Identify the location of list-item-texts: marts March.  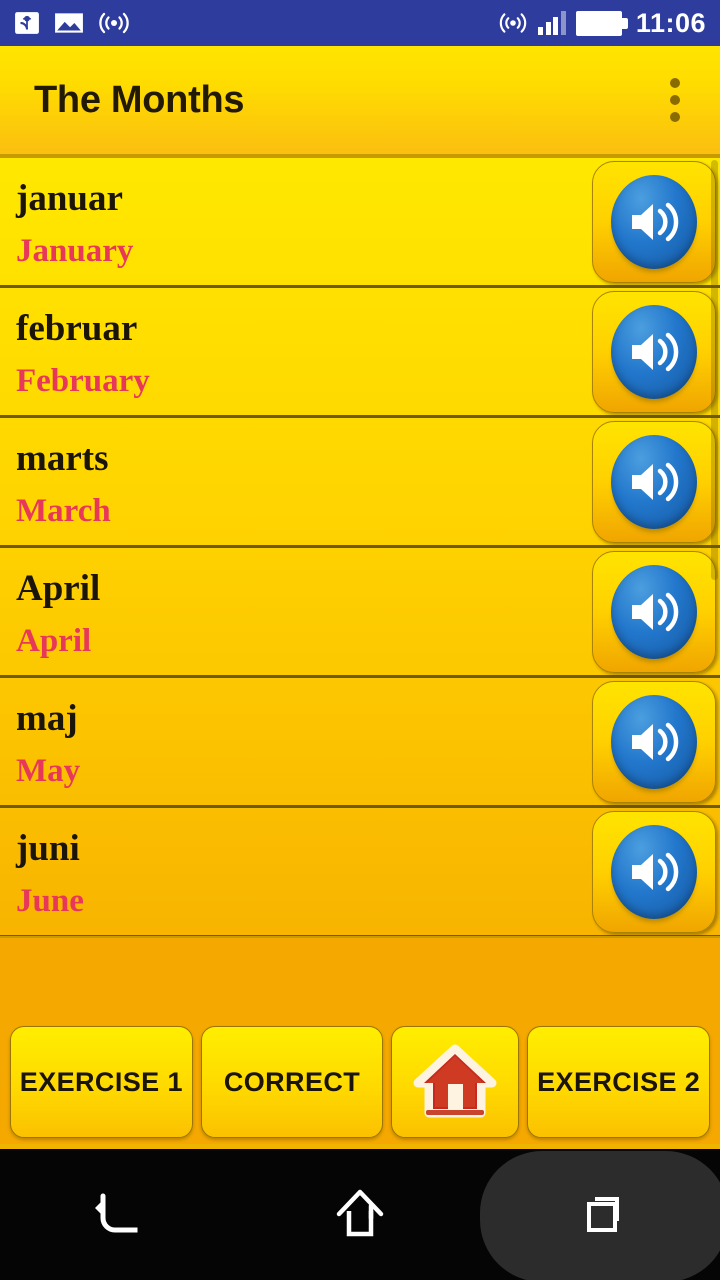
(294, 481).